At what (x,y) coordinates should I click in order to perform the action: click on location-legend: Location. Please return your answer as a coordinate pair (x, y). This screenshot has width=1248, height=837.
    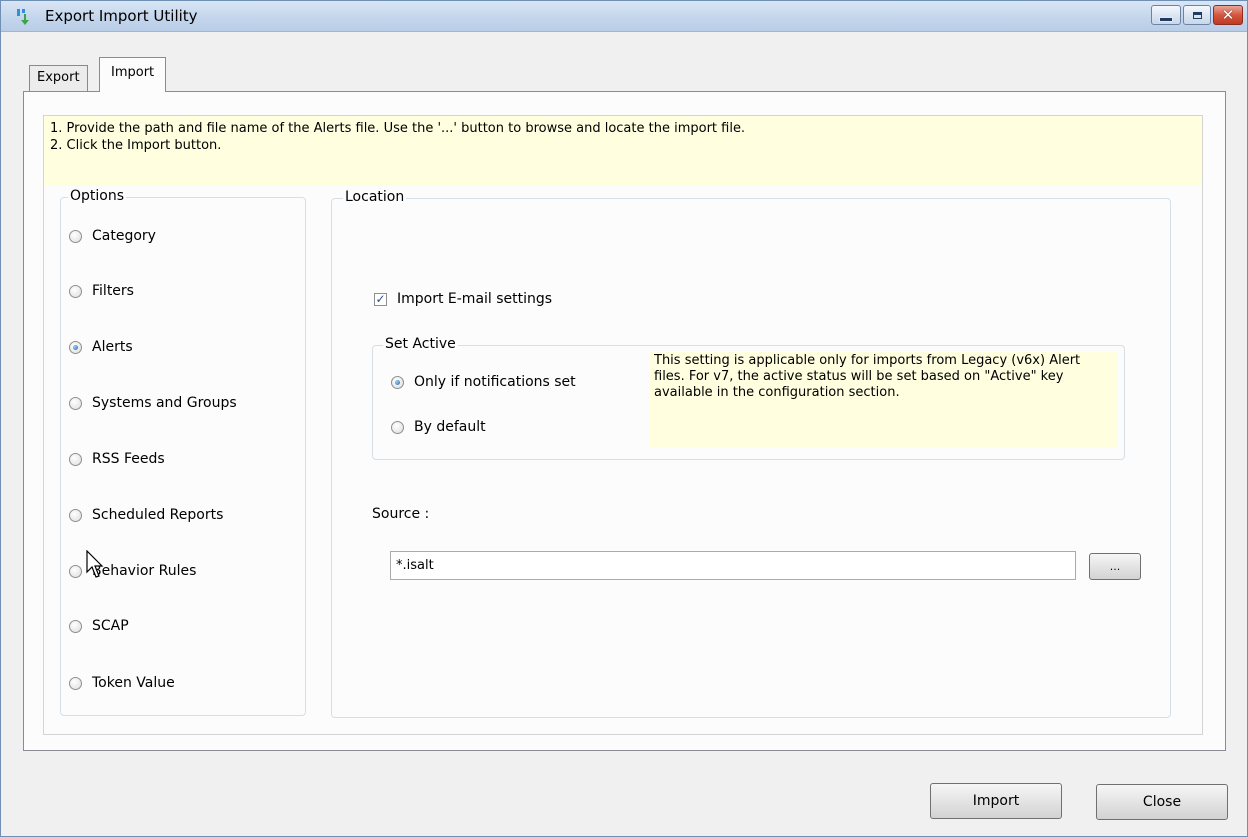
    Looking at the image, I should click on (375, 197).